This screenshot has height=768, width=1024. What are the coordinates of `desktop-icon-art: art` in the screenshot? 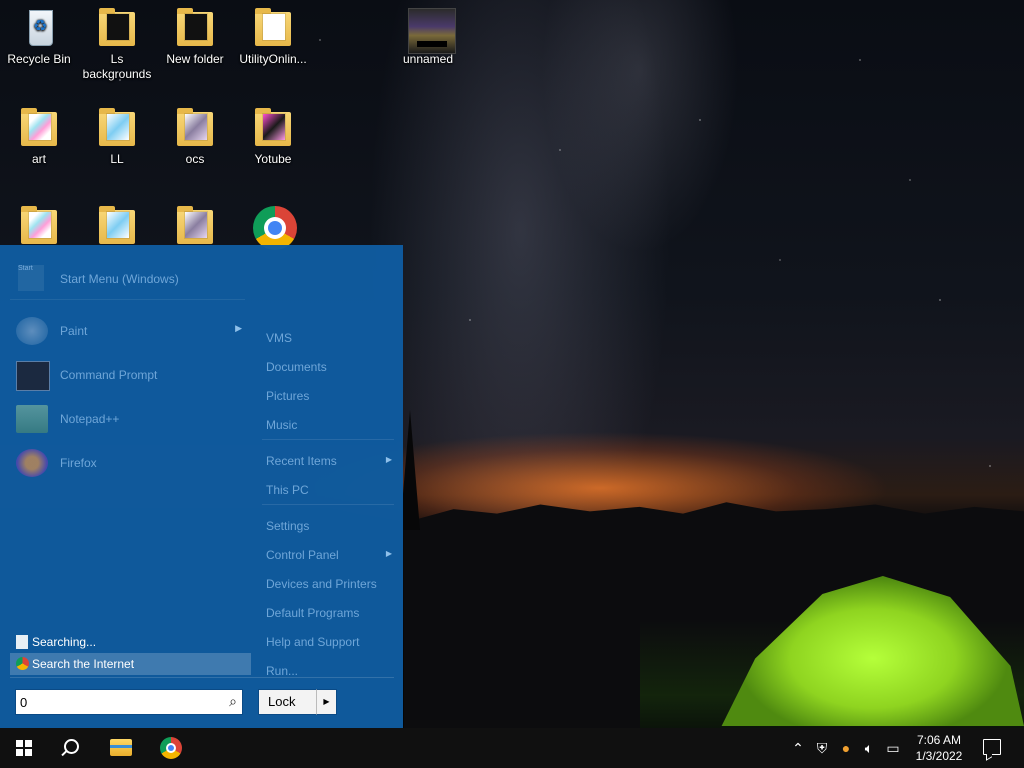 It's located at (39, 136).